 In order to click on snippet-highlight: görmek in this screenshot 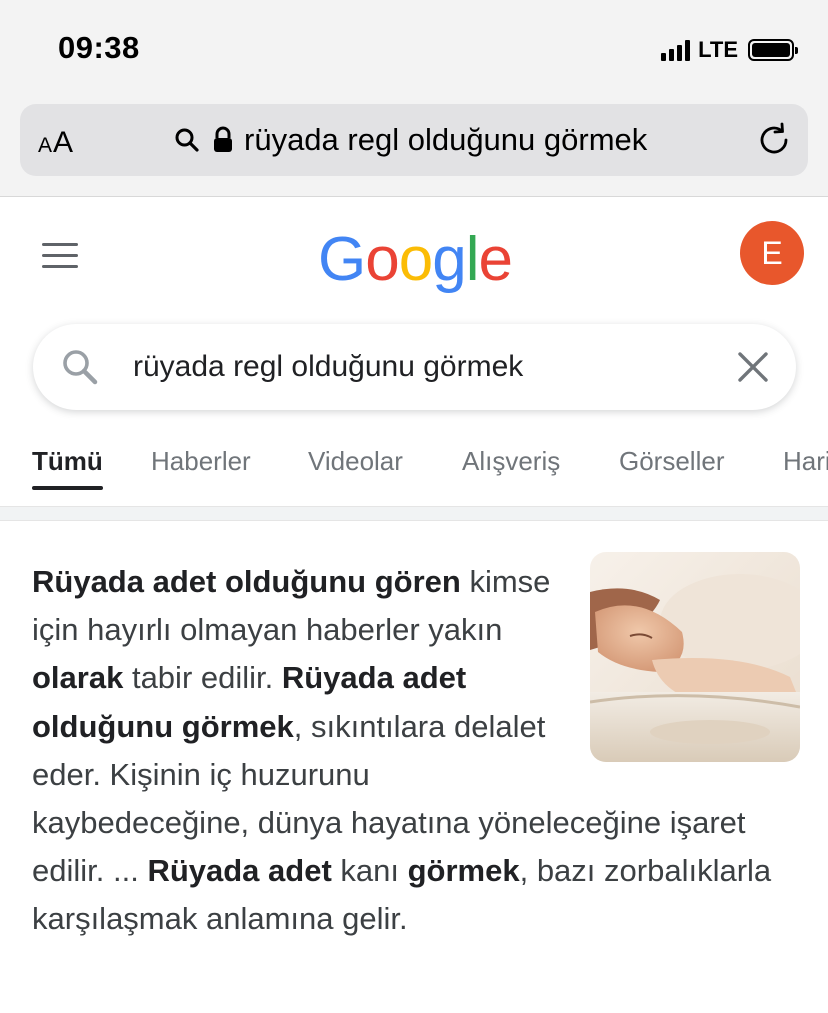, I will do `click(463, 871)`.